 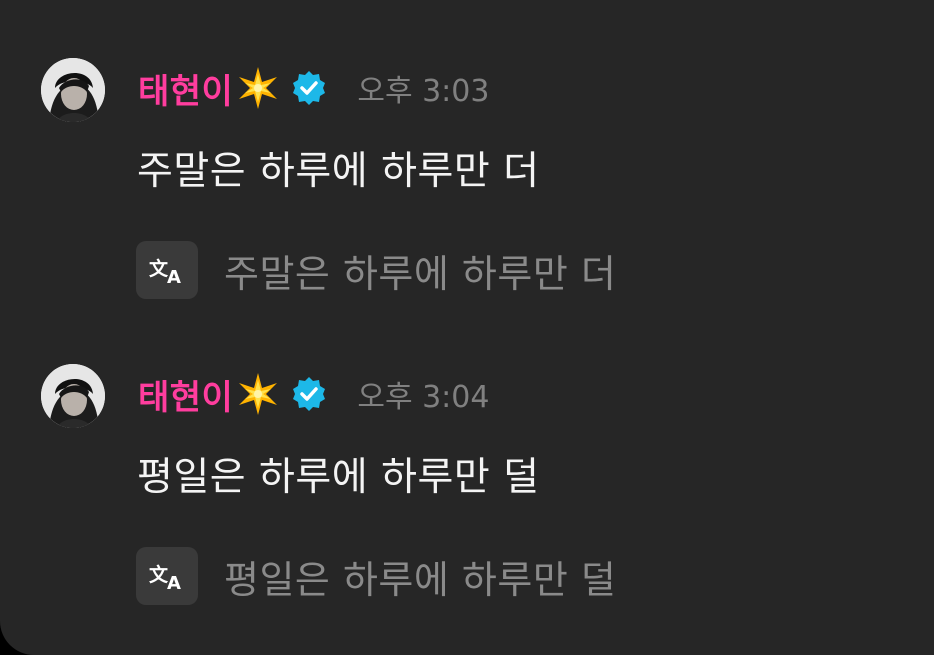 What do you see at coordinates (420, 274) in the screenshot?
I see `translated-text: 주말은 하루에 하루만 더` at bounding box center [420, 274].